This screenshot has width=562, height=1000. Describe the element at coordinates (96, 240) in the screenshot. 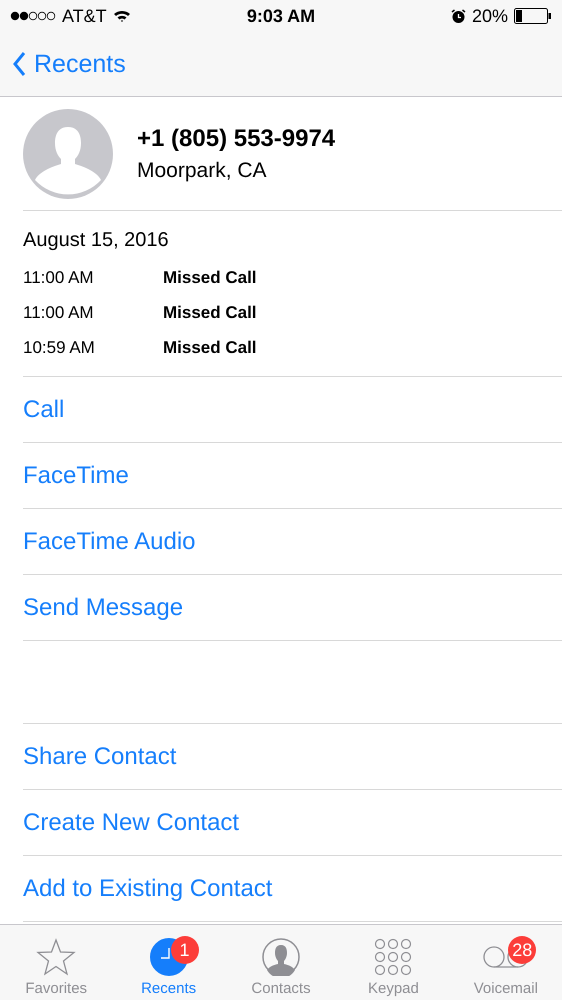

I see `call-date: August 15, 2016` at that location.